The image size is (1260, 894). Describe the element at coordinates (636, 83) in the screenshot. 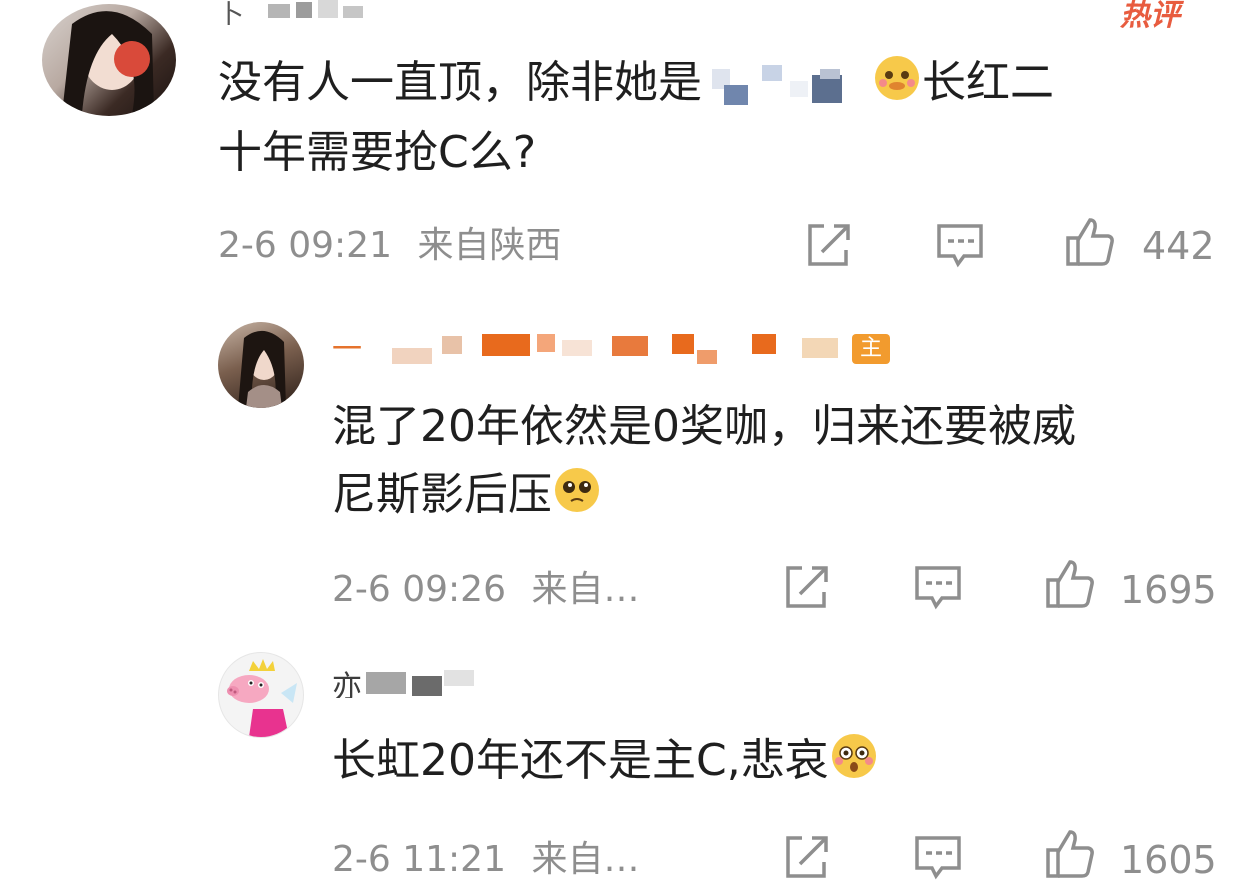

I see `comment-text: 没有人一直顶，除非她是 长红二` at that location.